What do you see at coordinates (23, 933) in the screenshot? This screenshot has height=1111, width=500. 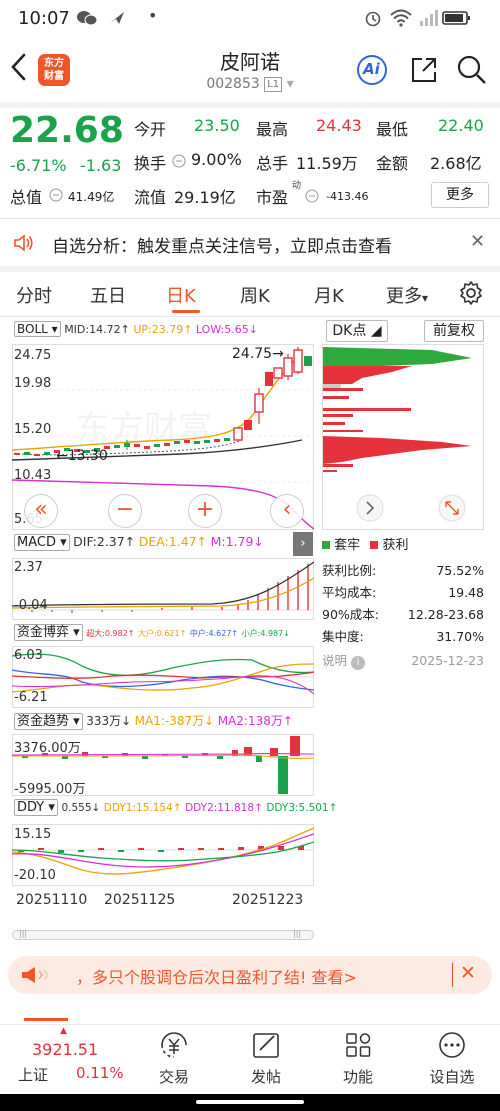 I see `scroll-handle-left: |||` at bounding box center [23, 933].